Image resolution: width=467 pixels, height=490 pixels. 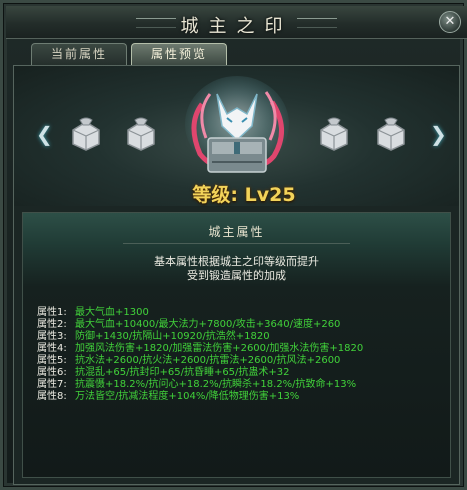 What do you see at coordinates (216, 384) in the screenshot?
I see `attribute-value: 抗震慑+18.2%/抗问心+18.2%/抗瞬杀+18.2%/抗致命+13%` at bounding box center [216, 384].